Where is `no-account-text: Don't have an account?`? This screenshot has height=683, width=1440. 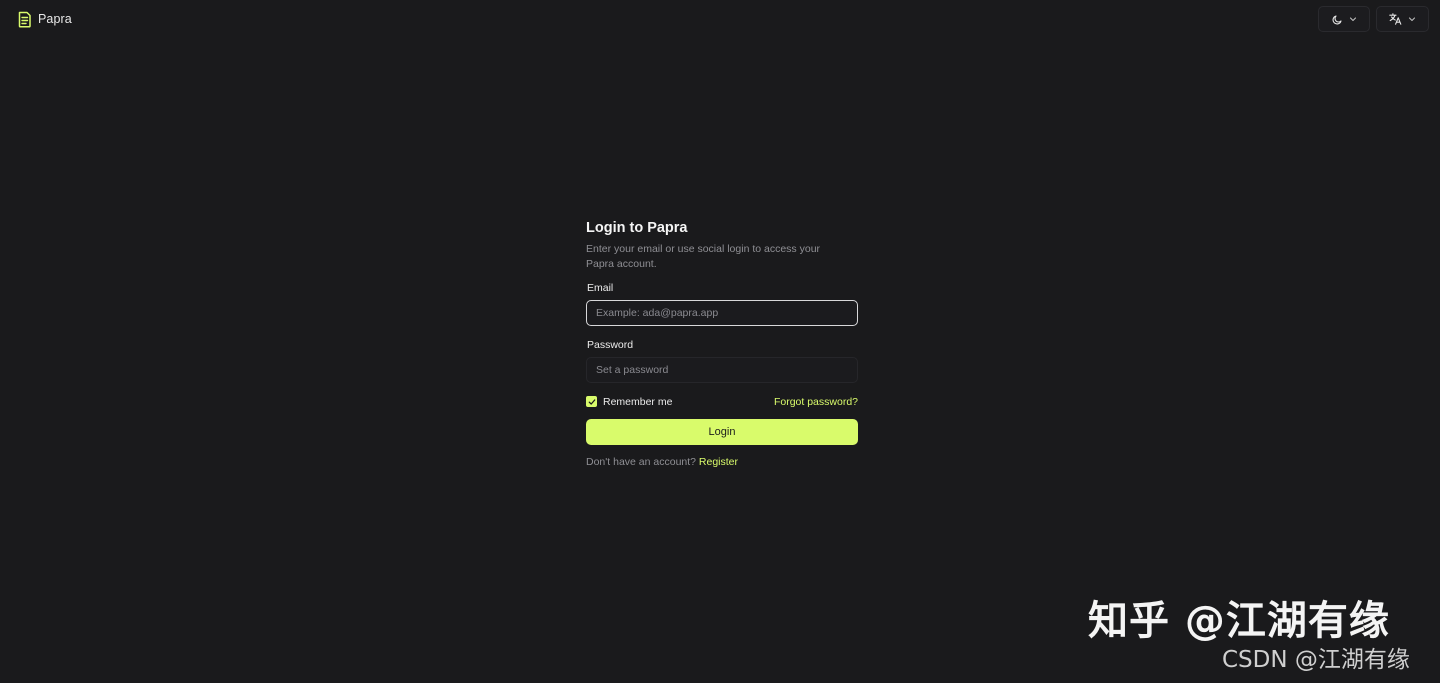
no-account-text: Don't have an account? is located at coordinates (641, 462).